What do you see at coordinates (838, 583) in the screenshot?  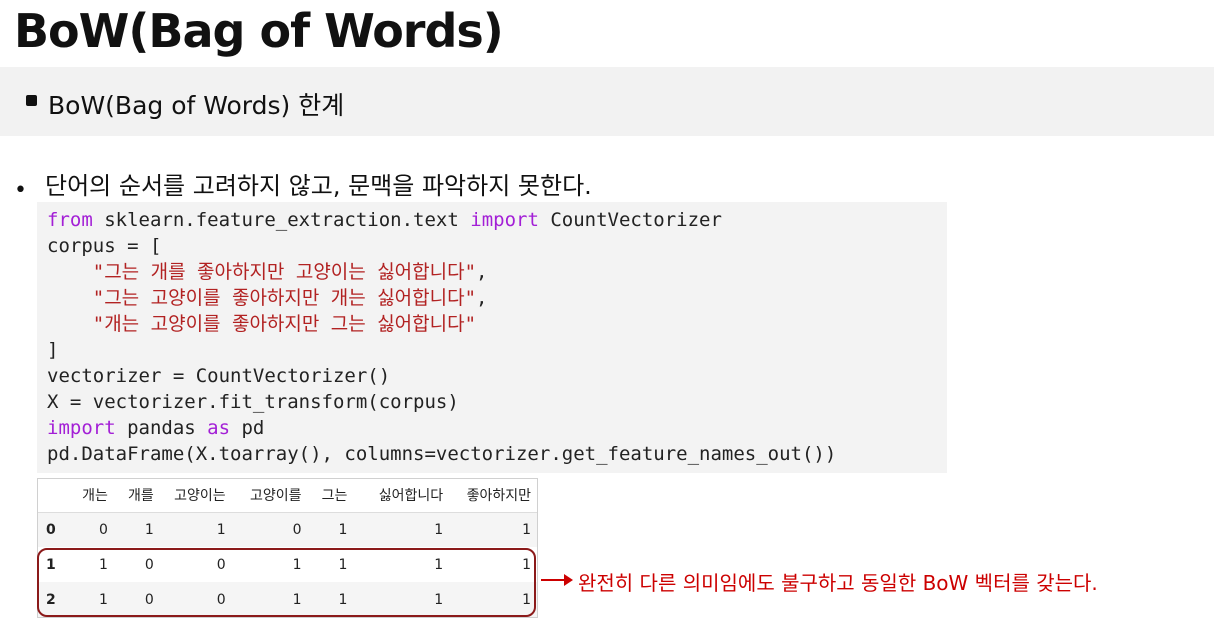 I see `annotation-text: 완전히 다른 의미임에도 불구하고 동일한 BoW 벡터를 갖는다.` at bounding box center [838, 583].